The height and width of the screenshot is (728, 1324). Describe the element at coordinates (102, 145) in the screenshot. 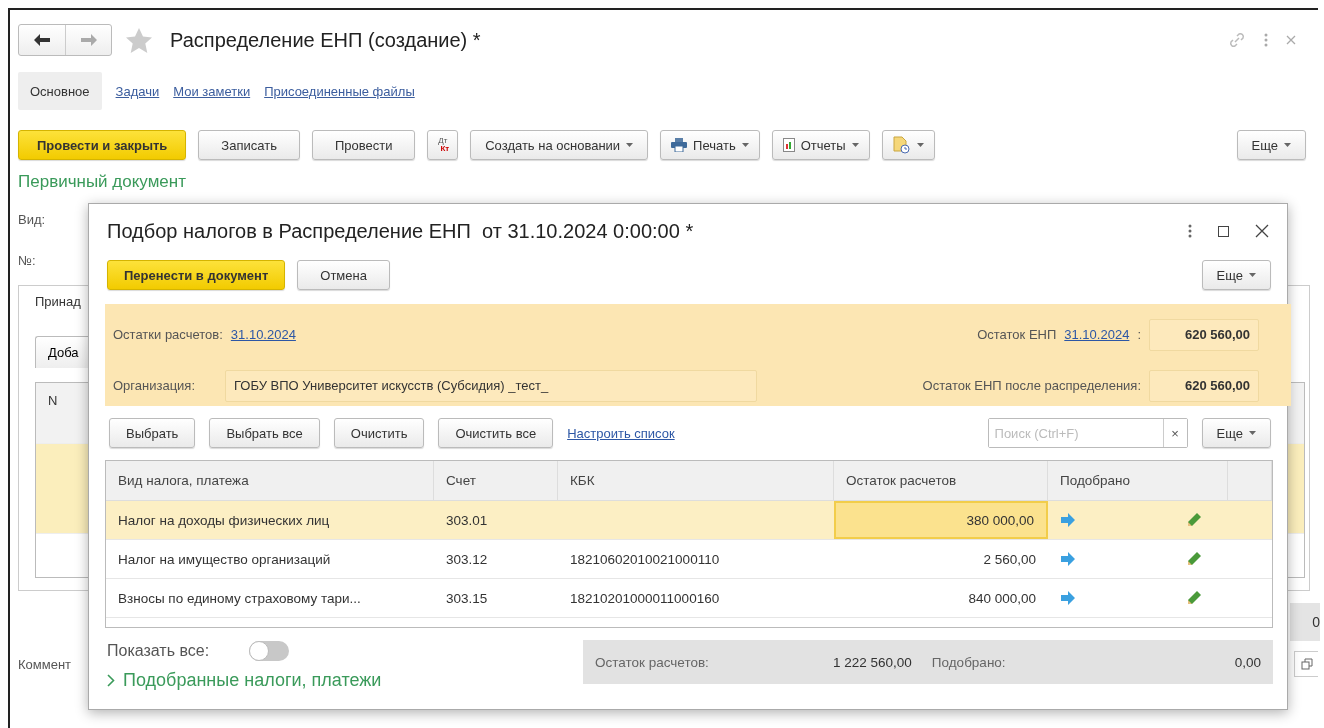

I see `post-and-close-button: Провести и закрыть` at that location.